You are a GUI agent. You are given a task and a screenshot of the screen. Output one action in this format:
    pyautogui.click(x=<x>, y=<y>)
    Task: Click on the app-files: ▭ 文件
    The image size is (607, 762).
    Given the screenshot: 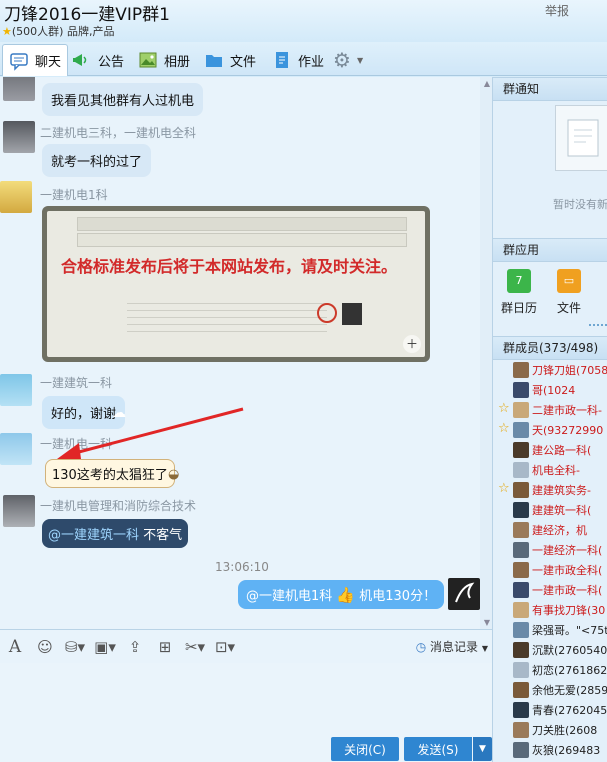 What is the action you would take?
    pyautogui.click(x=569, y=292)
    